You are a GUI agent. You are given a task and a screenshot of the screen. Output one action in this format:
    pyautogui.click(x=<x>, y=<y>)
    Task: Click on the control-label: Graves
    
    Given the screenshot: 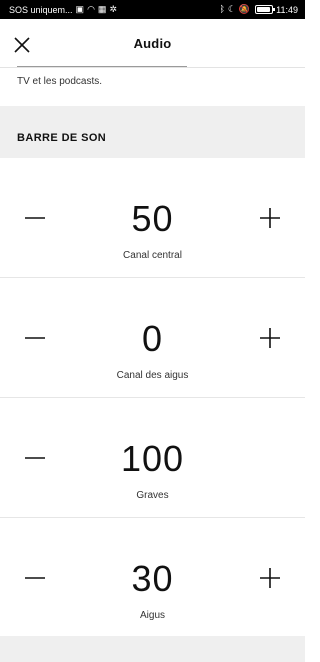 What is the action you would take?
    pyautogui.click(x=152, y=495)
    